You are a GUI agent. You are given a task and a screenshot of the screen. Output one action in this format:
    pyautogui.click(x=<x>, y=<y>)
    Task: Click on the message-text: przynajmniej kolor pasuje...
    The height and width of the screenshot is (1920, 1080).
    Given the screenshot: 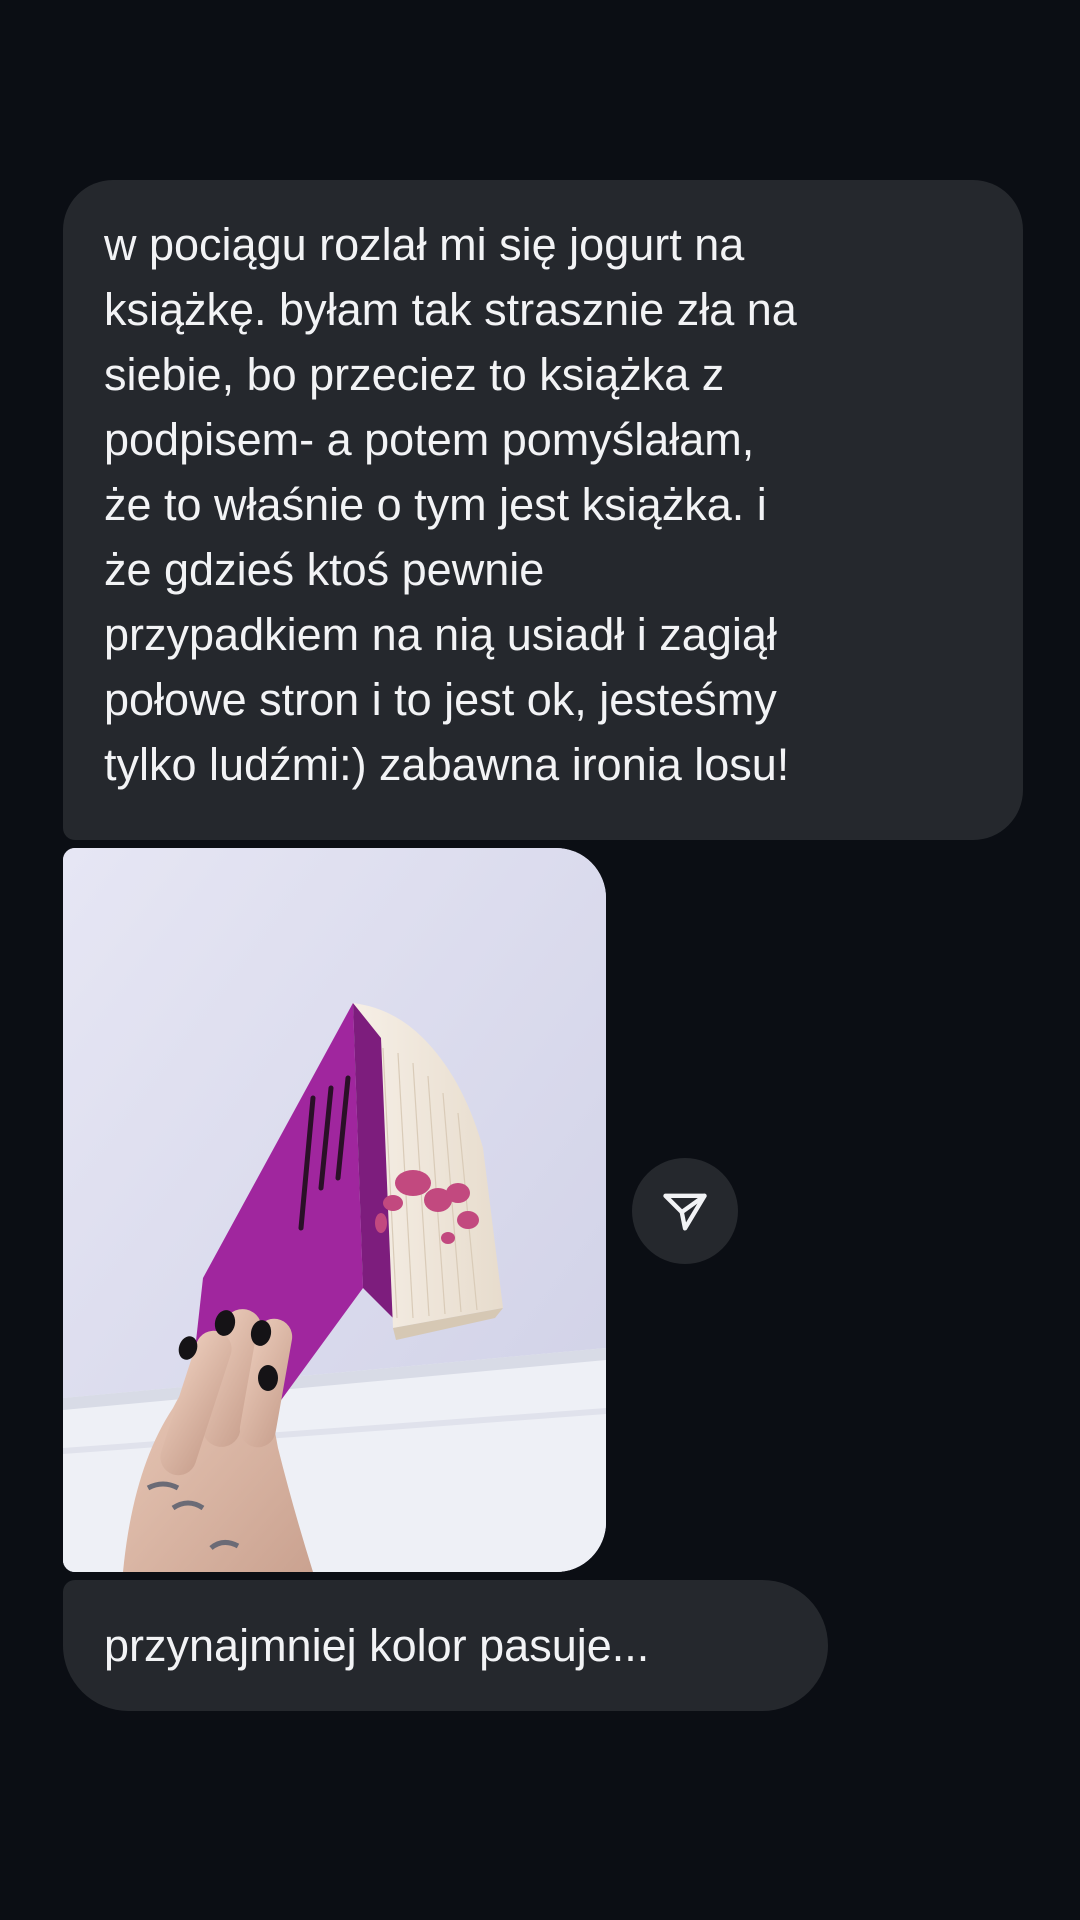 What is the action you would take?
    pyautogui.click(x=377, y=1645)
    